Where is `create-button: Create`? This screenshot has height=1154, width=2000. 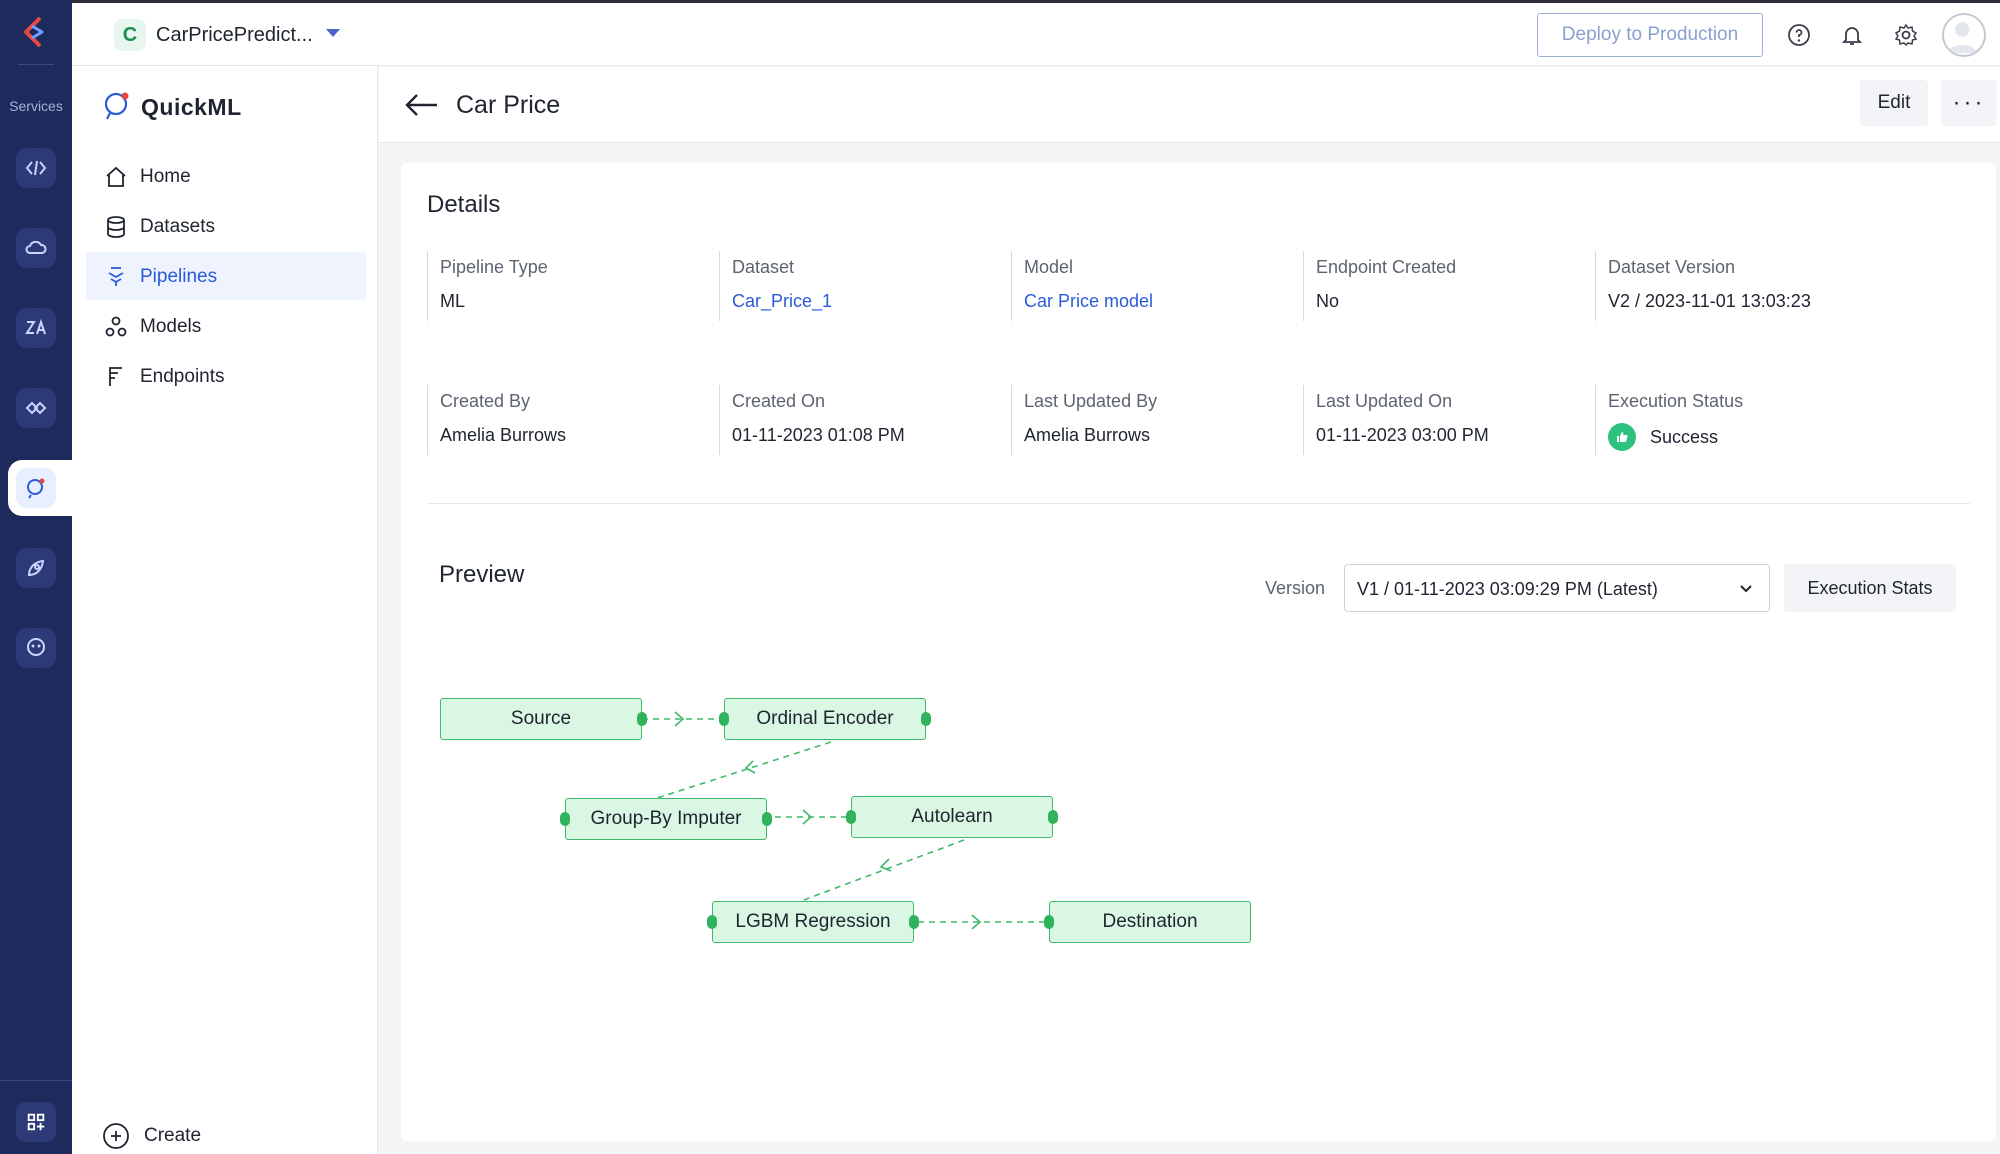
create-button: Create is located at coordinates (202, 1135).